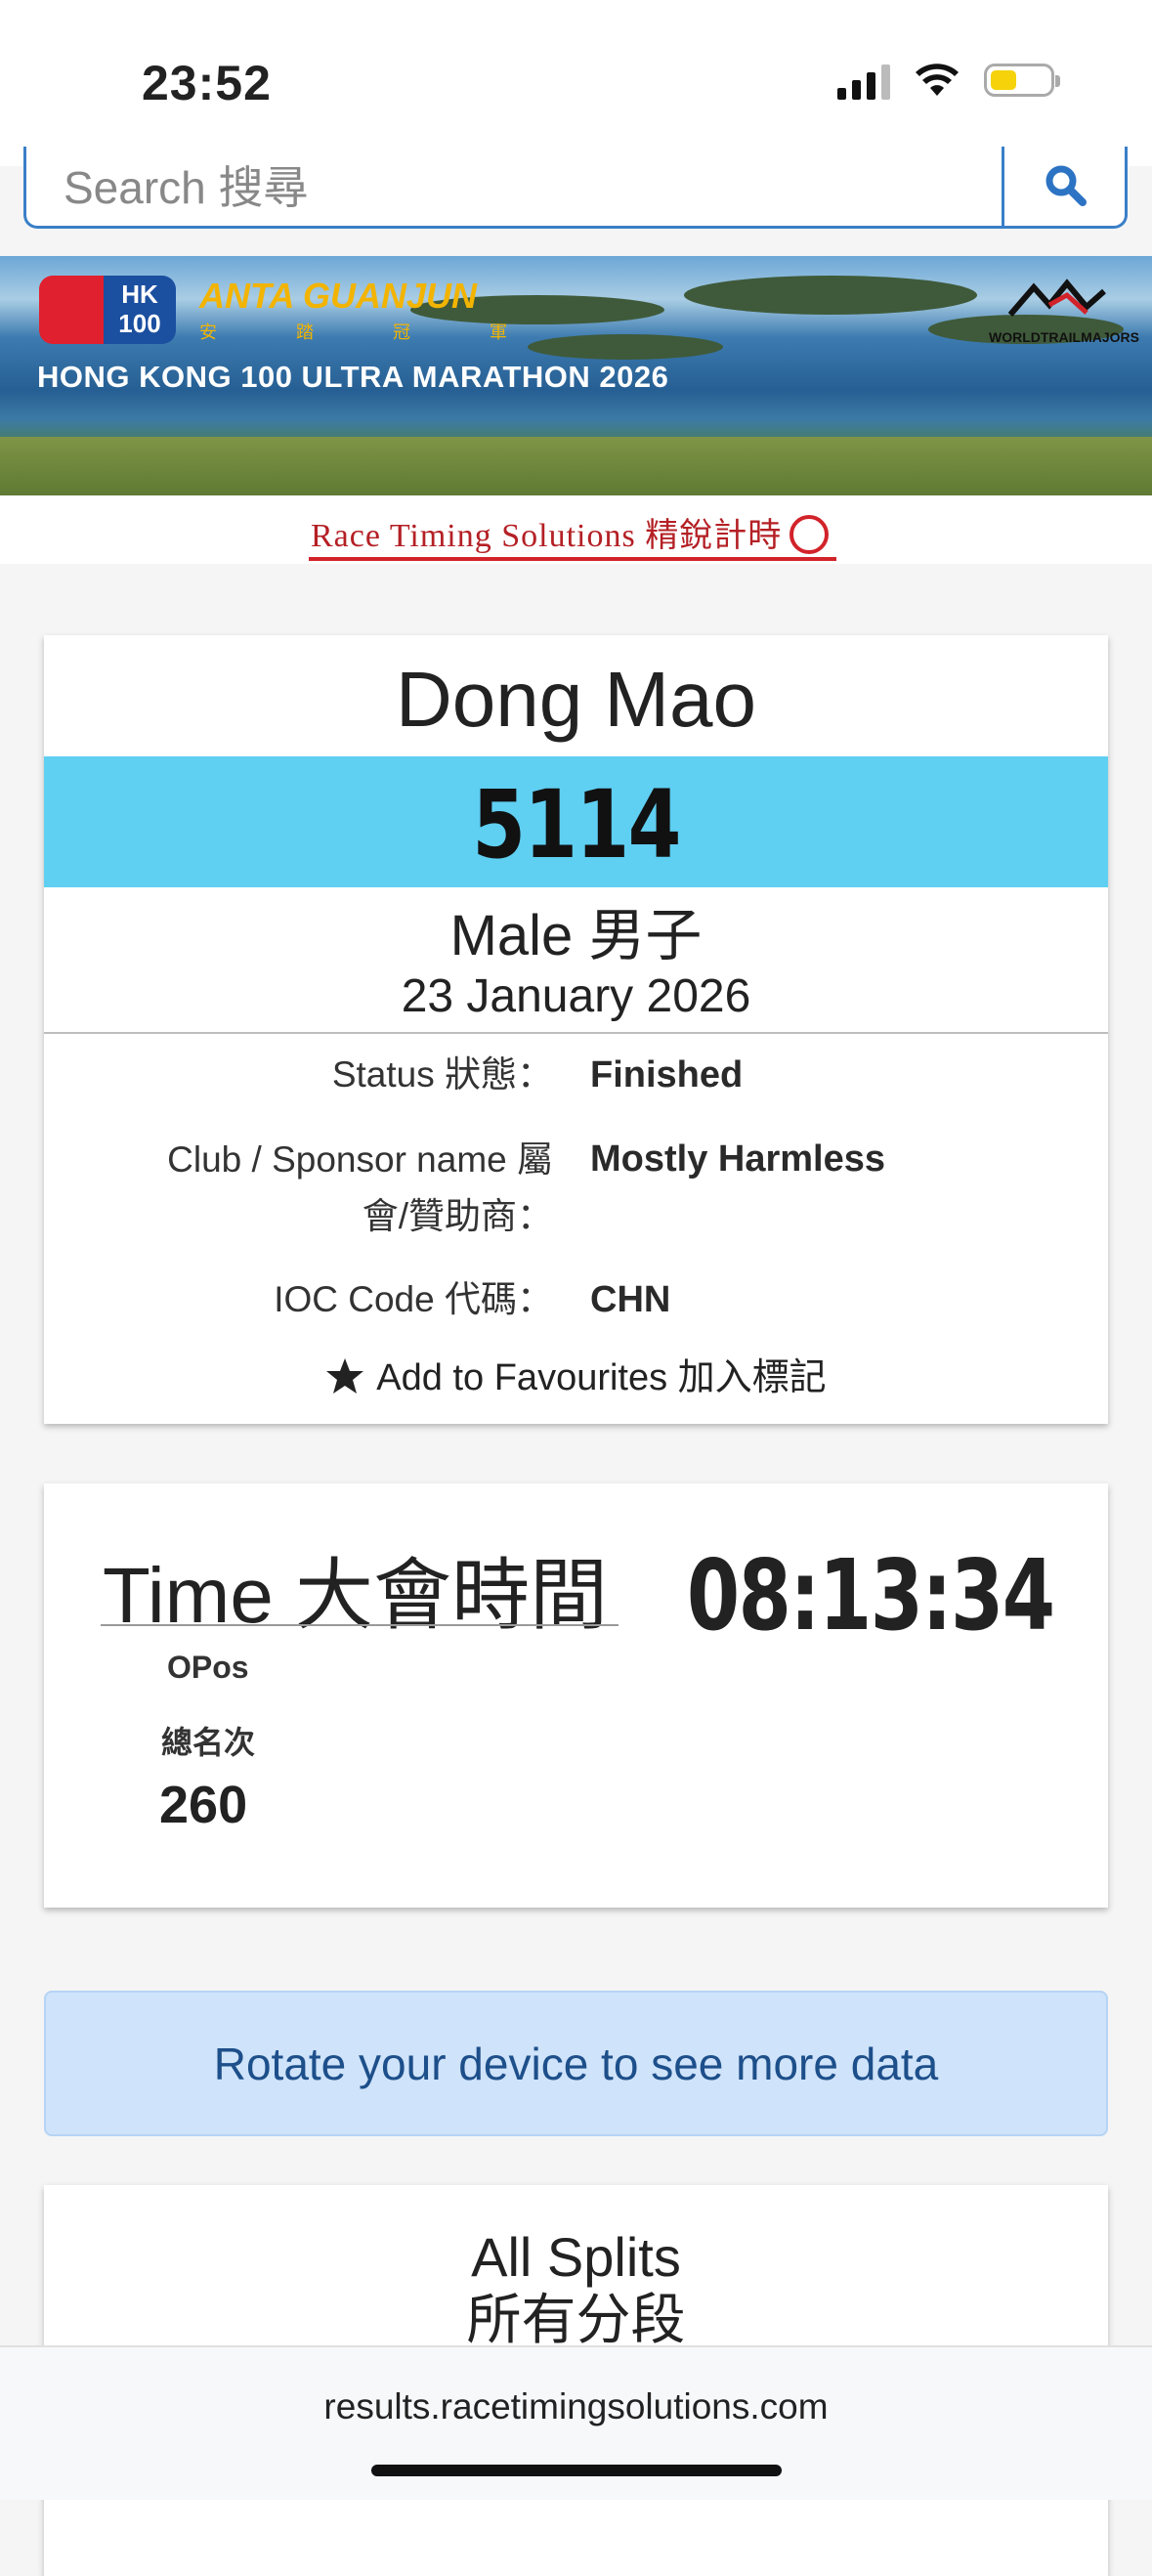 This screenshot has height=2576, width=1152. Describe the element at coordinates (208, 1667) in the screenshot. I see `opos-label: OPos` at that location.